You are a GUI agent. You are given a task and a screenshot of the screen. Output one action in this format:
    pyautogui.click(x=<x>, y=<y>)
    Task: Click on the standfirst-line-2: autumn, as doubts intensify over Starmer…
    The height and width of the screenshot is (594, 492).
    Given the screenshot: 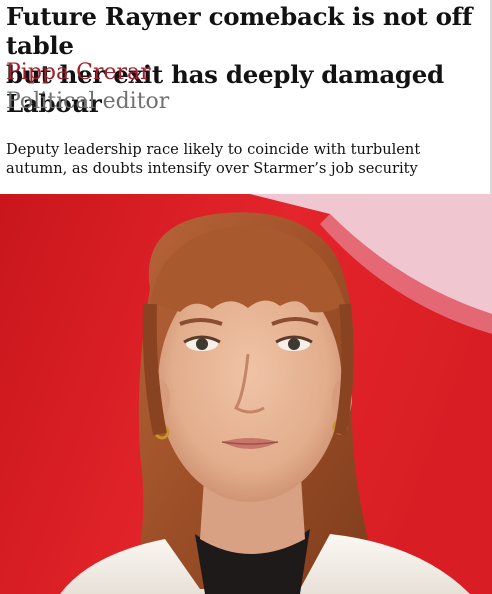 What is the action you would take?
    pyautogui.click(x=212, y=168)
    